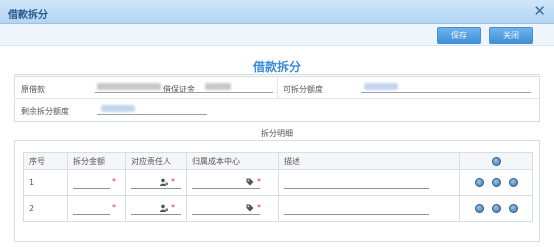 The image size is (554, 247). I want to click on col-cost-center: 归属成本中心, so click(232, 161).